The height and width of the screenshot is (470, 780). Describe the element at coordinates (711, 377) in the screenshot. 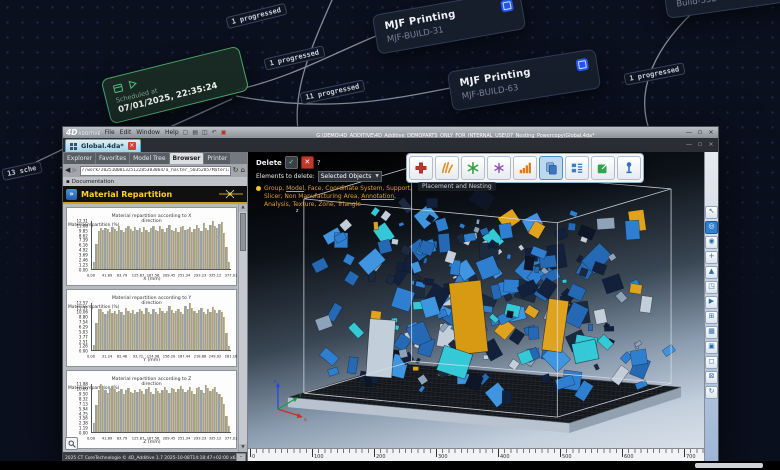

I see `delete-box-icon: ⊠` at that location.